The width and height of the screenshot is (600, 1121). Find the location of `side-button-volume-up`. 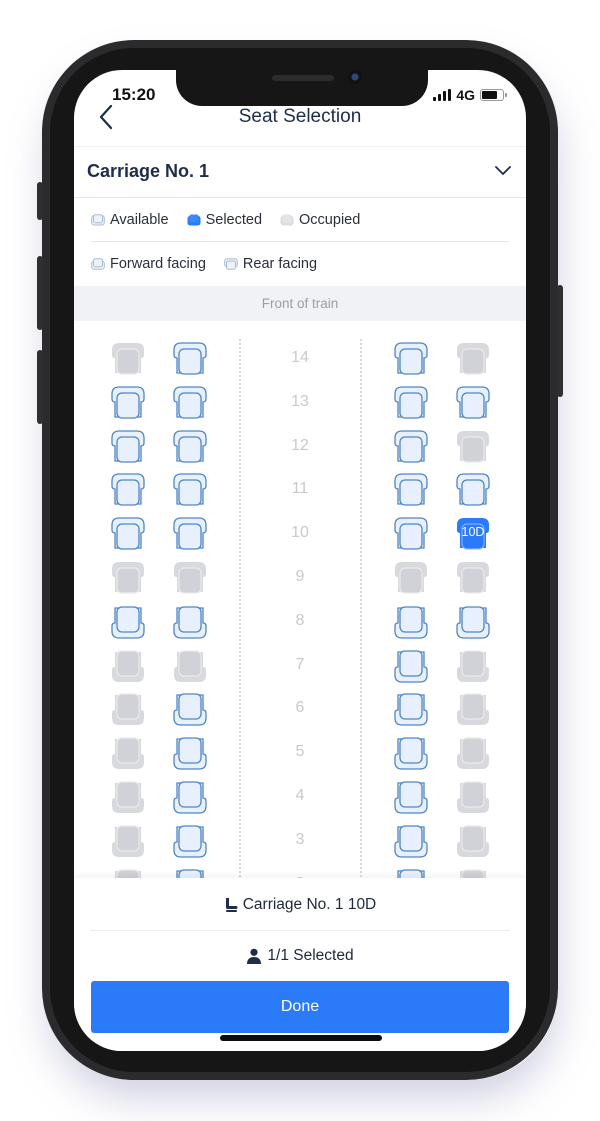

side-button-volume-up is located at coordinates (40, 293).